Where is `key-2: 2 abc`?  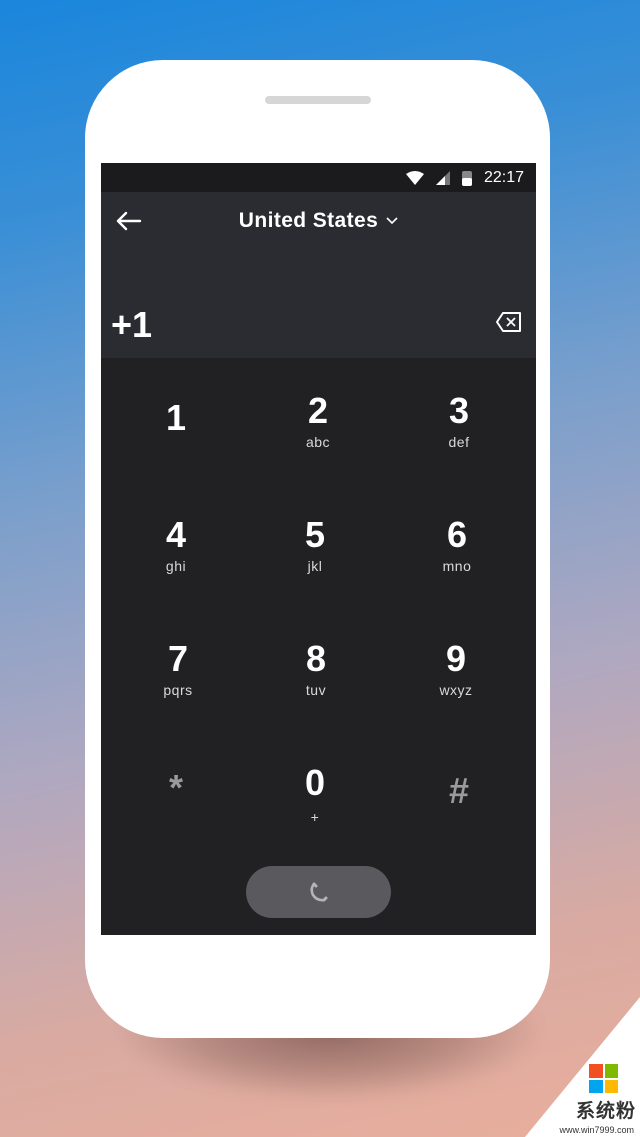
key-2: 2 abc is located at coordinates (318, 441).